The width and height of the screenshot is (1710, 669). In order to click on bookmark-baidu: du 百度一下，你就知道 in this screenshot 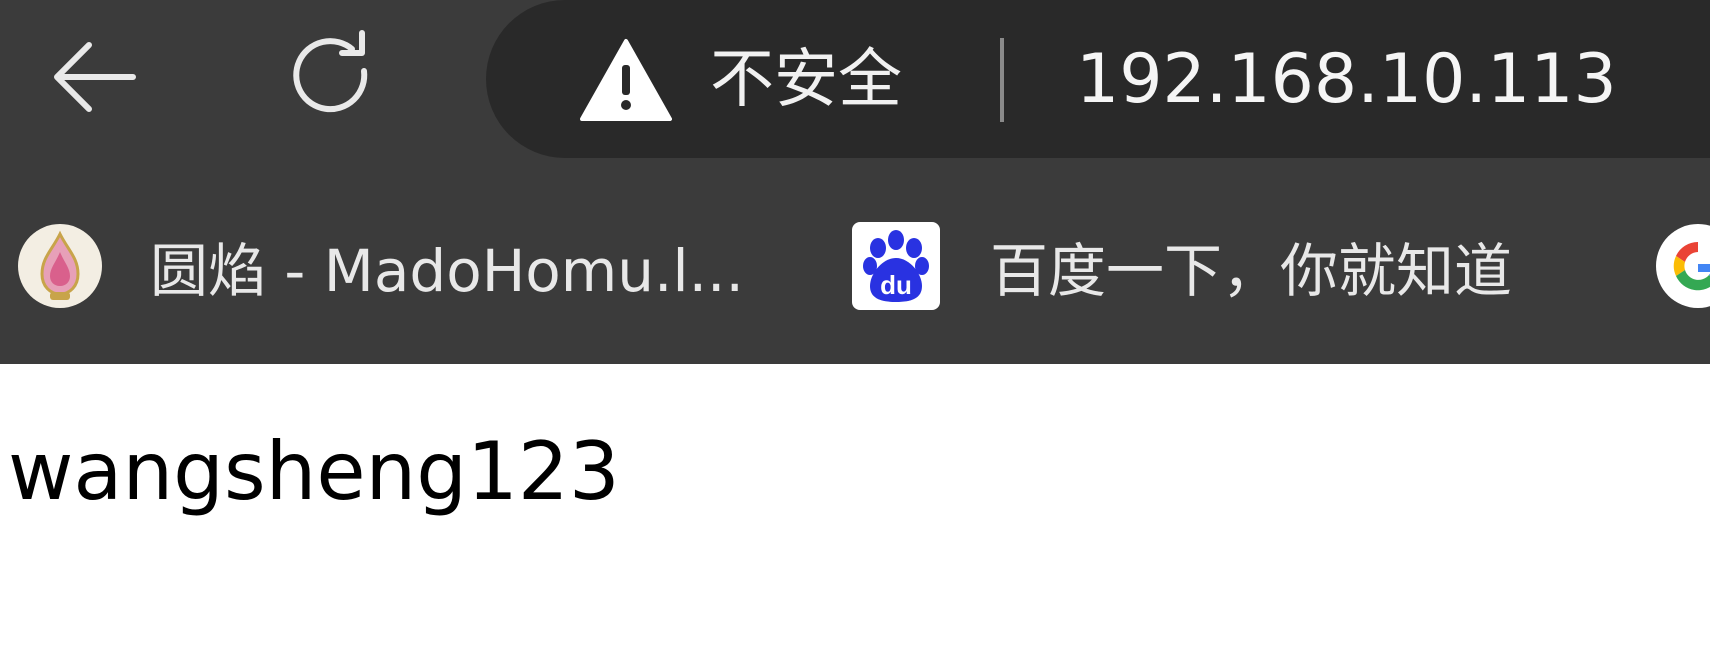, I will do `click(1182, 266)`.